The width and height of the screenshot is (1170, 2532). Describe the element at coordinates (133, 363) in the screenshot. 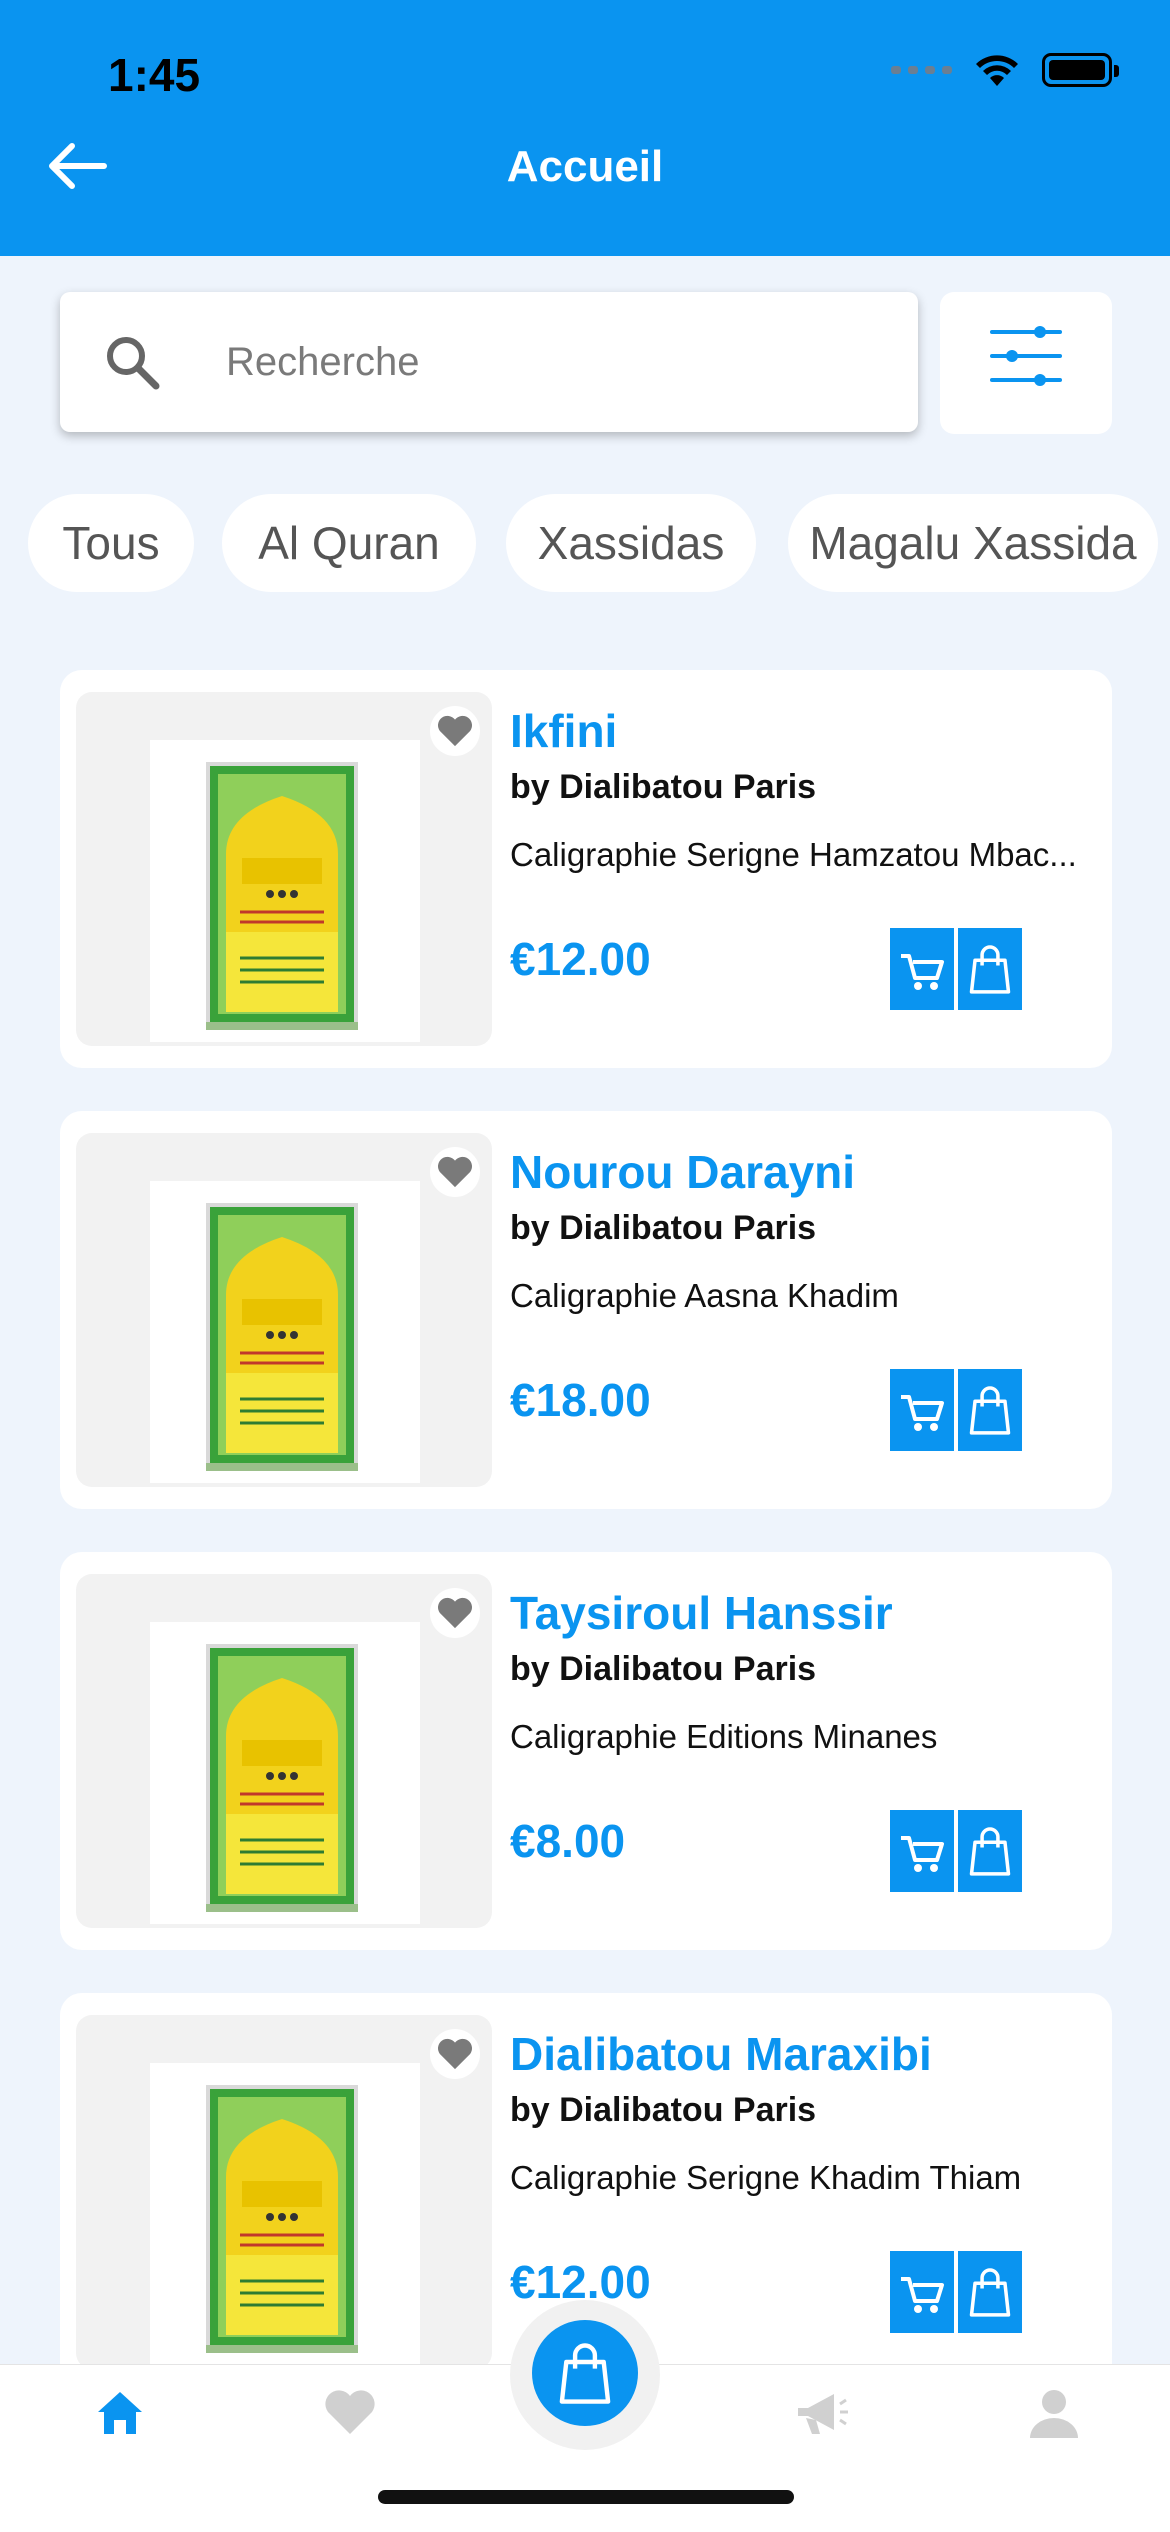

I see `search-icon` at that location.